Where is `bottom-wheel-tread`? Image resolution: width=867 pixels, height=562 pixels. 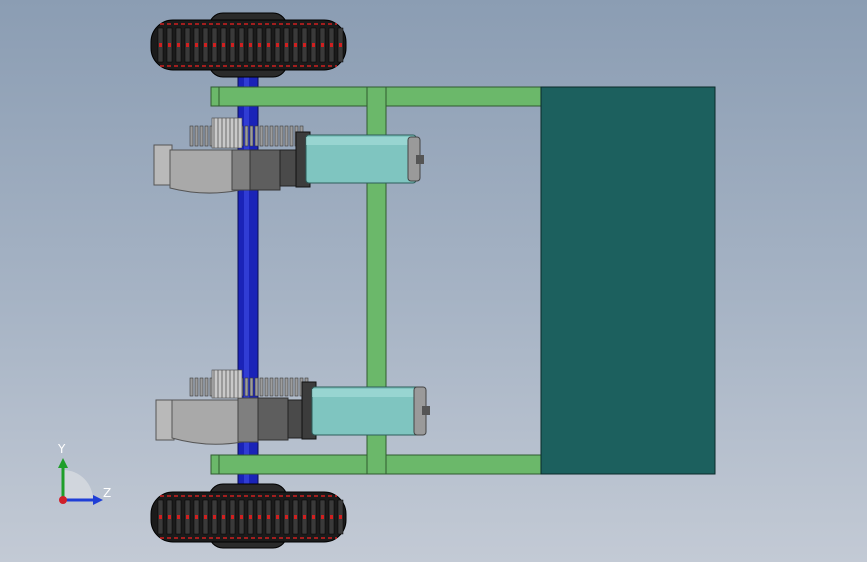 bottom-wheel-tread is located at coordinates (250, 517).